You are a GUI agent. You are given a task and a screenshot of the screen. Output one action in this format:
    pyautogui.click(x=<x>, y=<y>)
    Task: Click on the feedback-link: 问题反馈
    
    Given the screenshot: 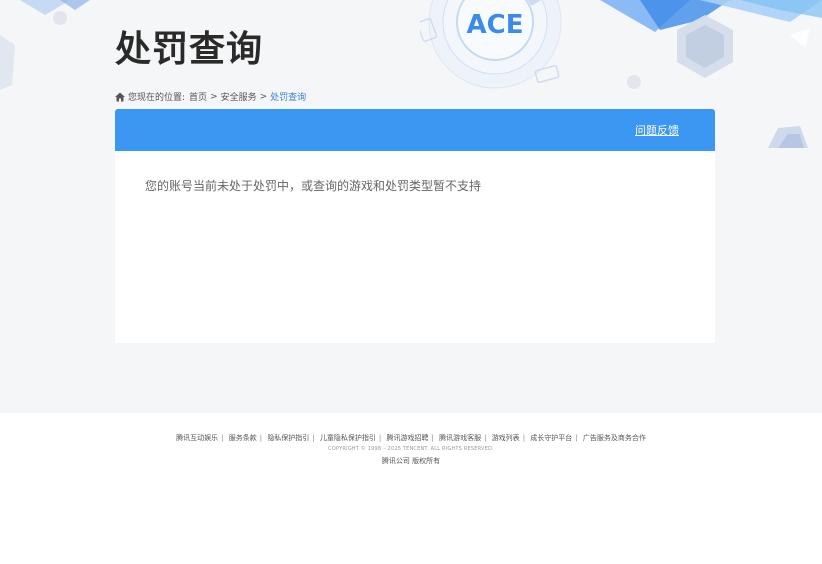 What is the action you would take?
    pyautogui.click(x=657, y=130)
    